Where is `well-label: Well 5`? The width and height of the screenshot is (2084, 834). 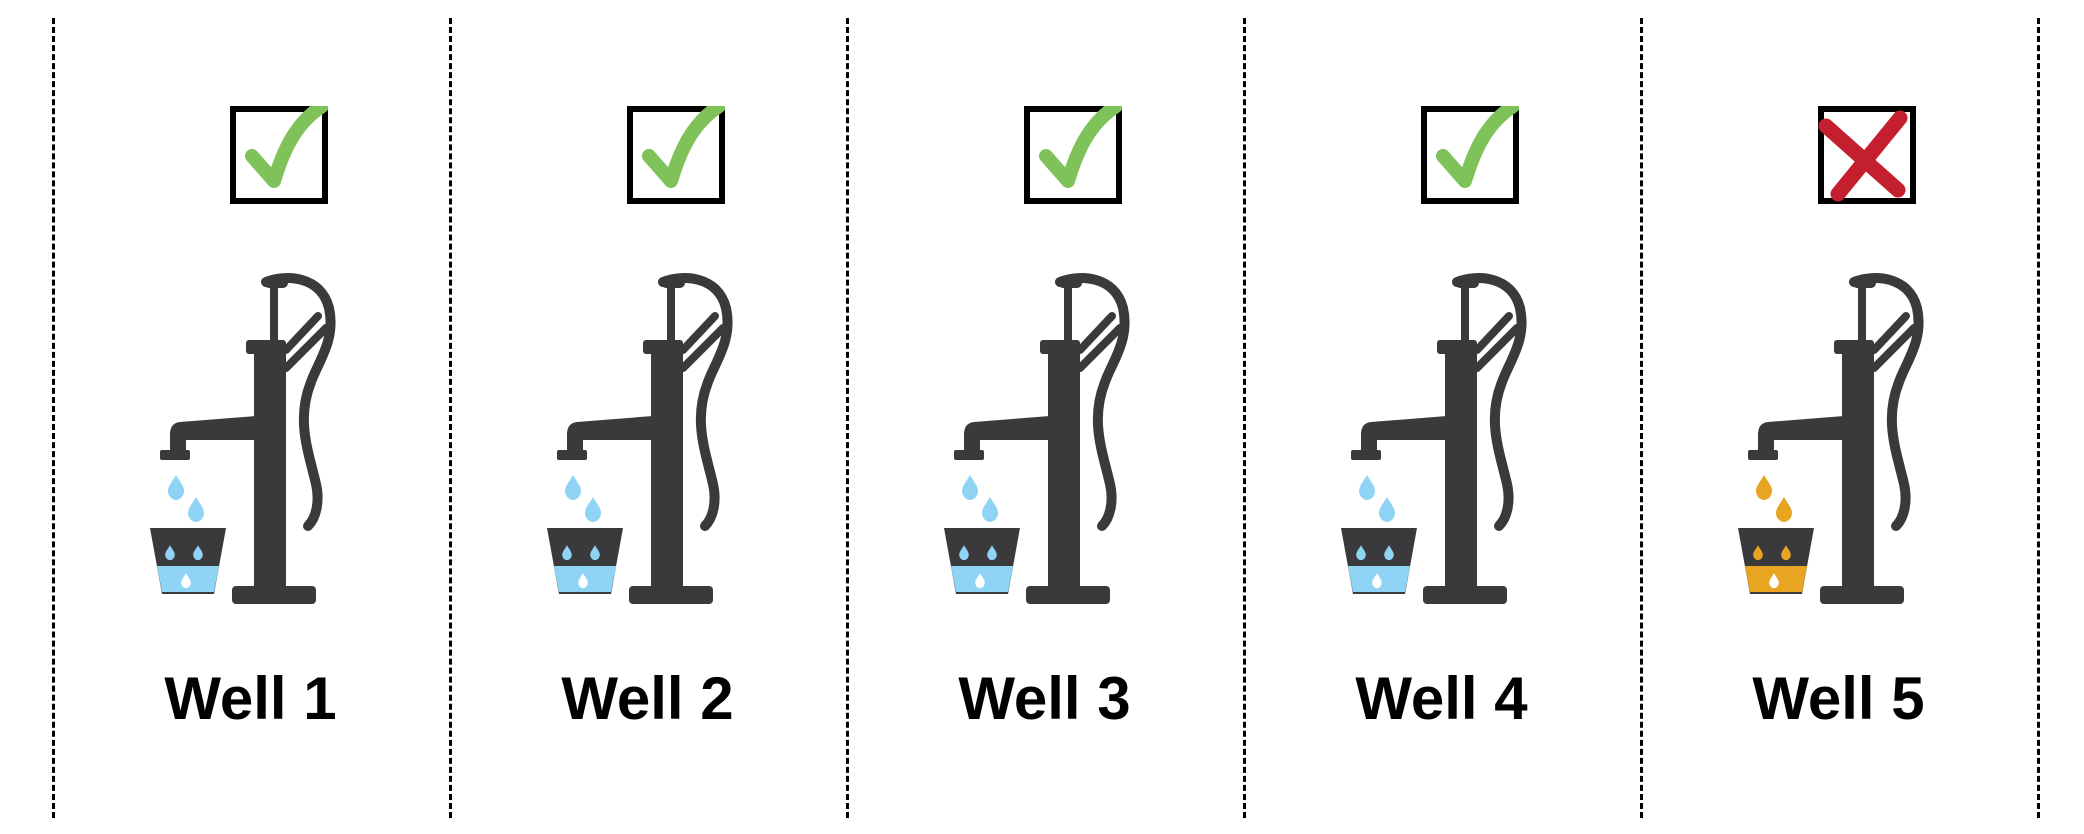
well-label: Well 5 is located at coordinates (1838, 698).